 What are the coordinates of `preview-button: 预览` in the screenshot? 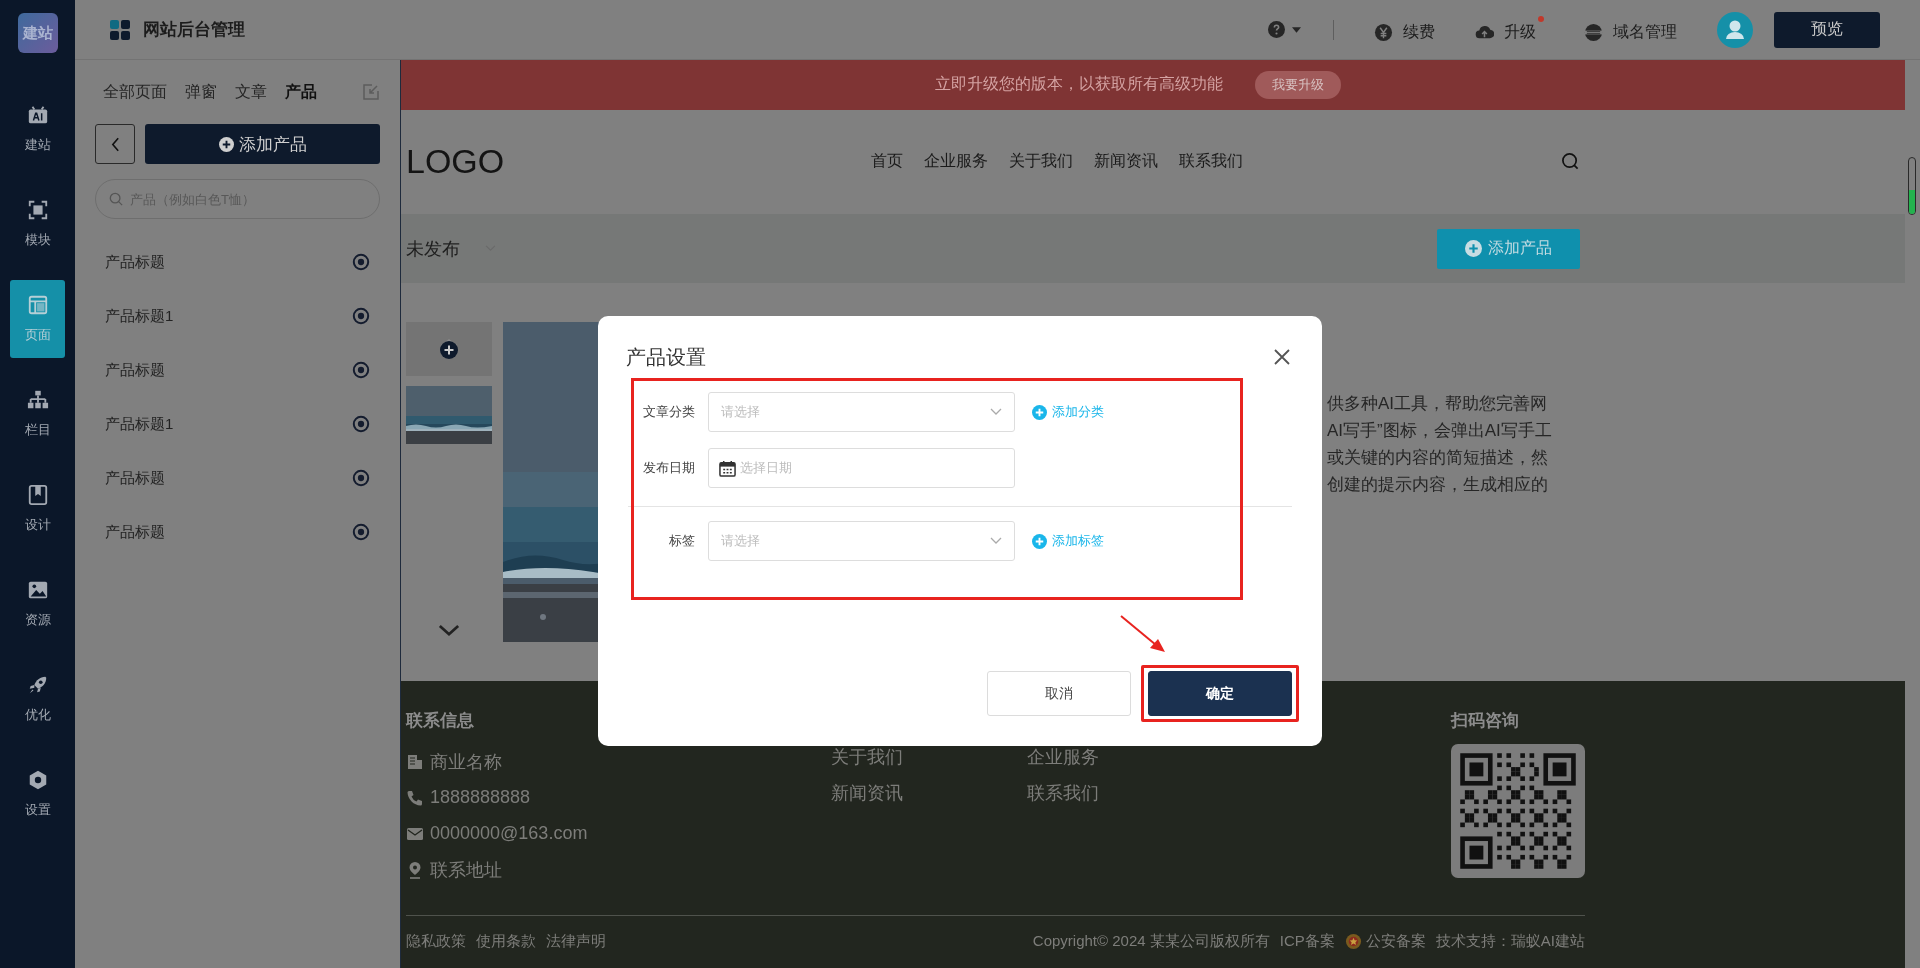 It's located at (1827, 29).